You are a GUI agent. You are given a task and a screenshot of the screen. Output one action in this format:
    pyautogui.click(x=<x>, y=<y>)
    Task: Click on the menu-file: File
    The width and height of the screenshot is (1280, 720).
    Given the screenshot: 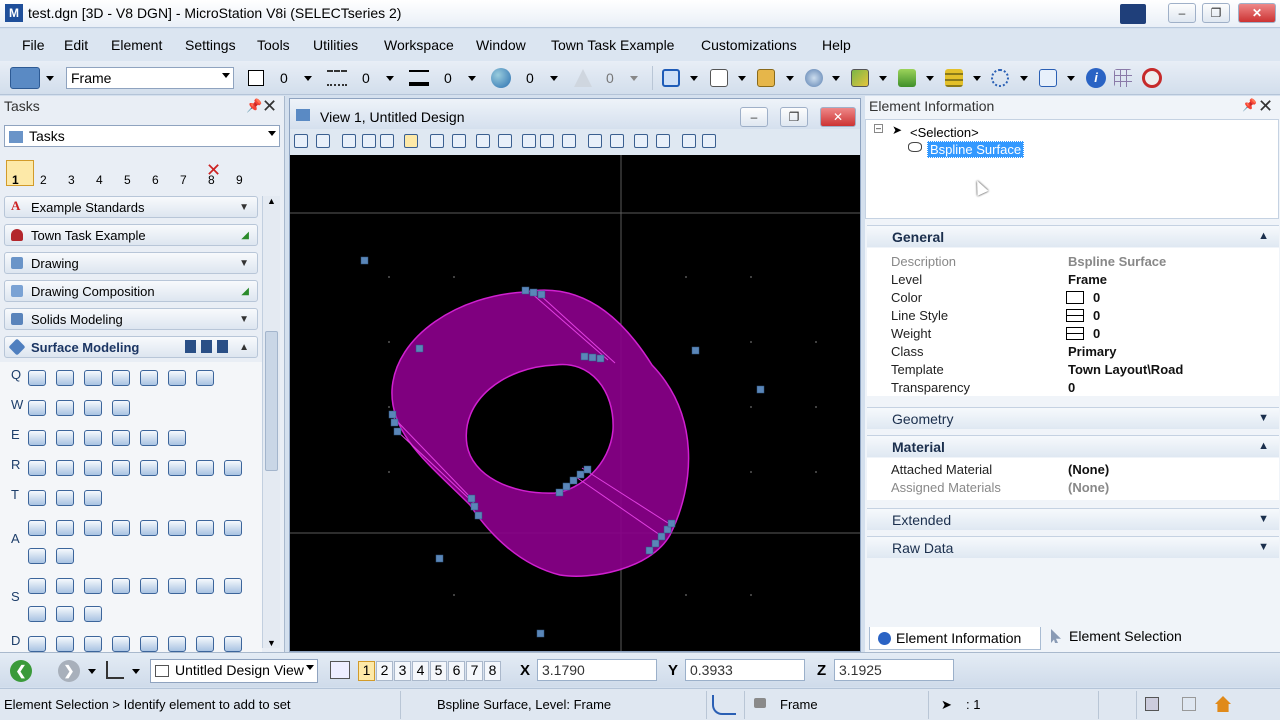 What is the action you would take?
    pyautogui.click(x=33, y=45)
    